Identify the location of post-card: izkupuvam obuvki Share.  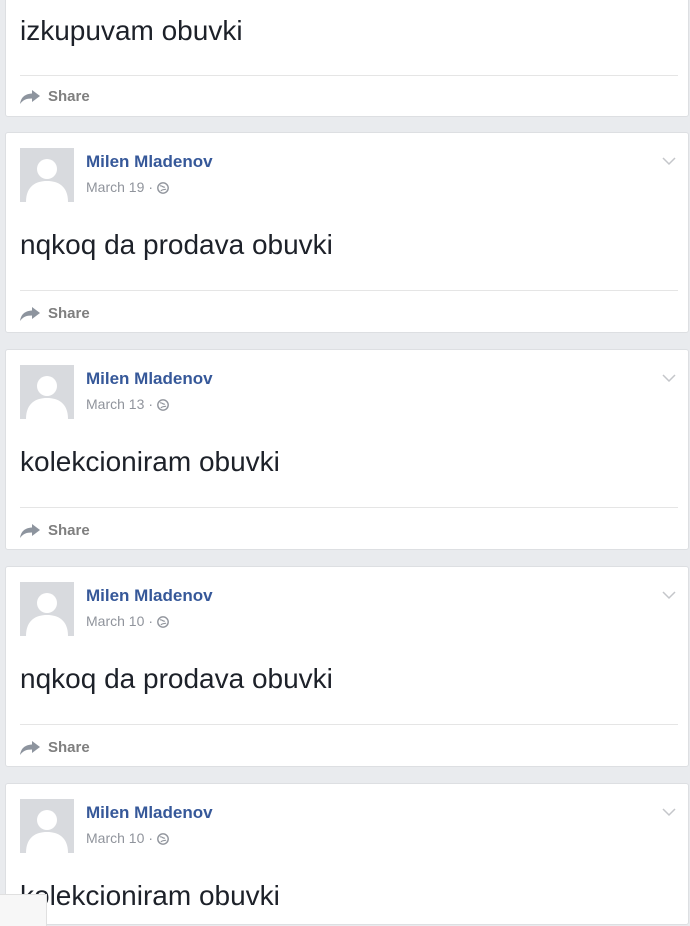
(347, 58).